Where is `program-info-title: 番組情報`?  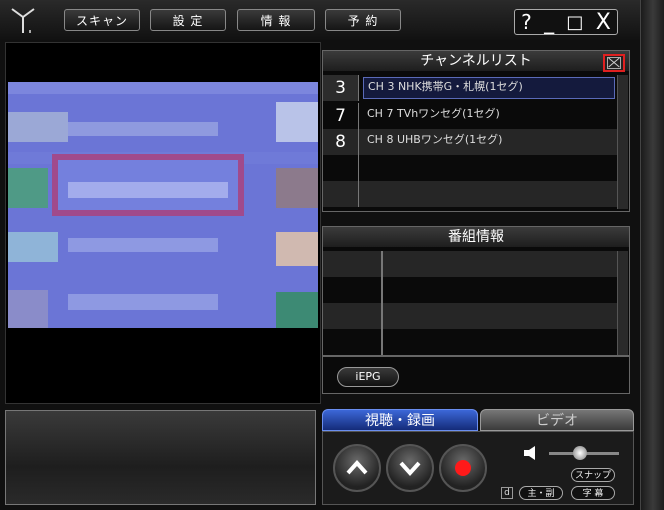 program-info-title: 番組情報 is located at coordinates (476, 237).